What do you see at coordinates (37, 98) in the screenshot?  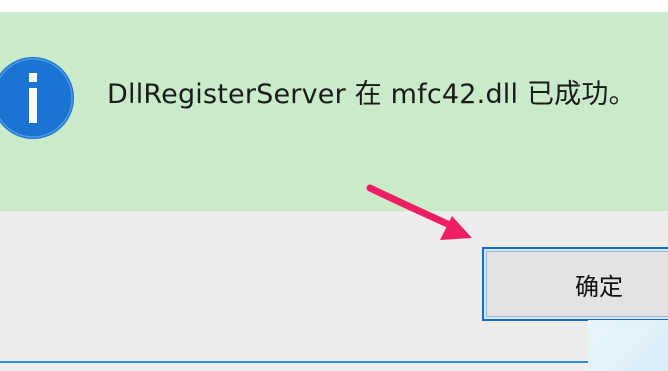 I see `info-icon` at bounding box center [37, 98].